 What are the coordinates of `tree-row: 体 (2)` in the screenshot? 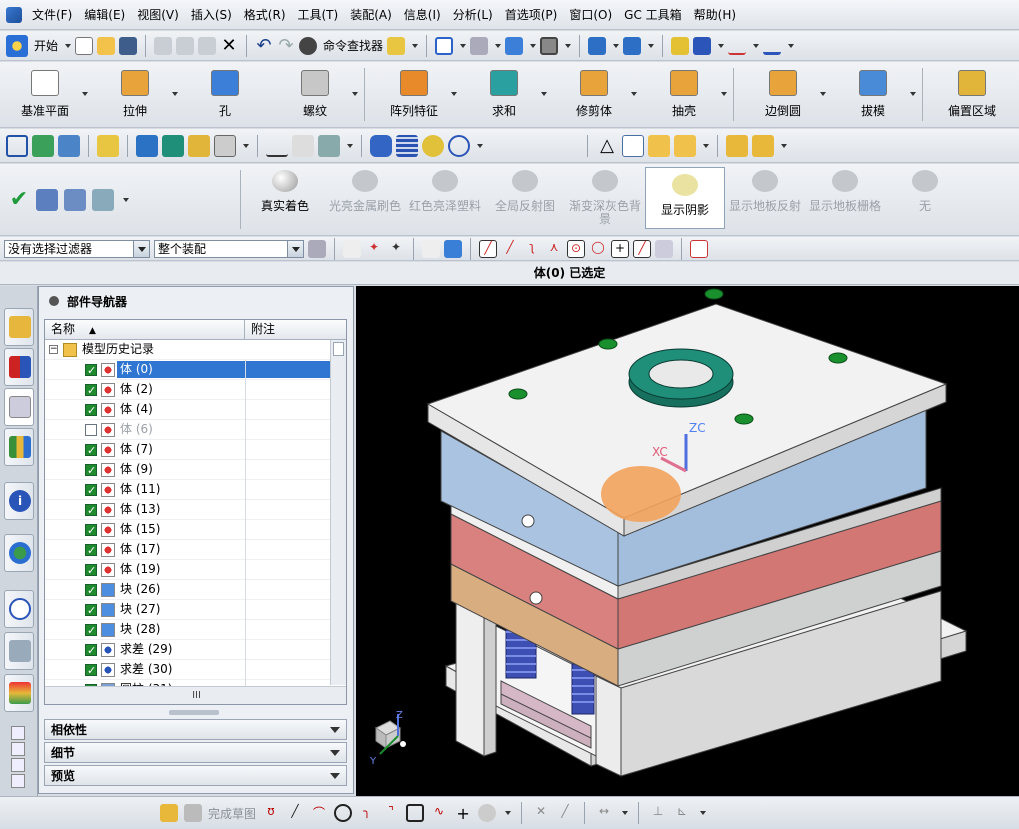 It's located at (188, 390).